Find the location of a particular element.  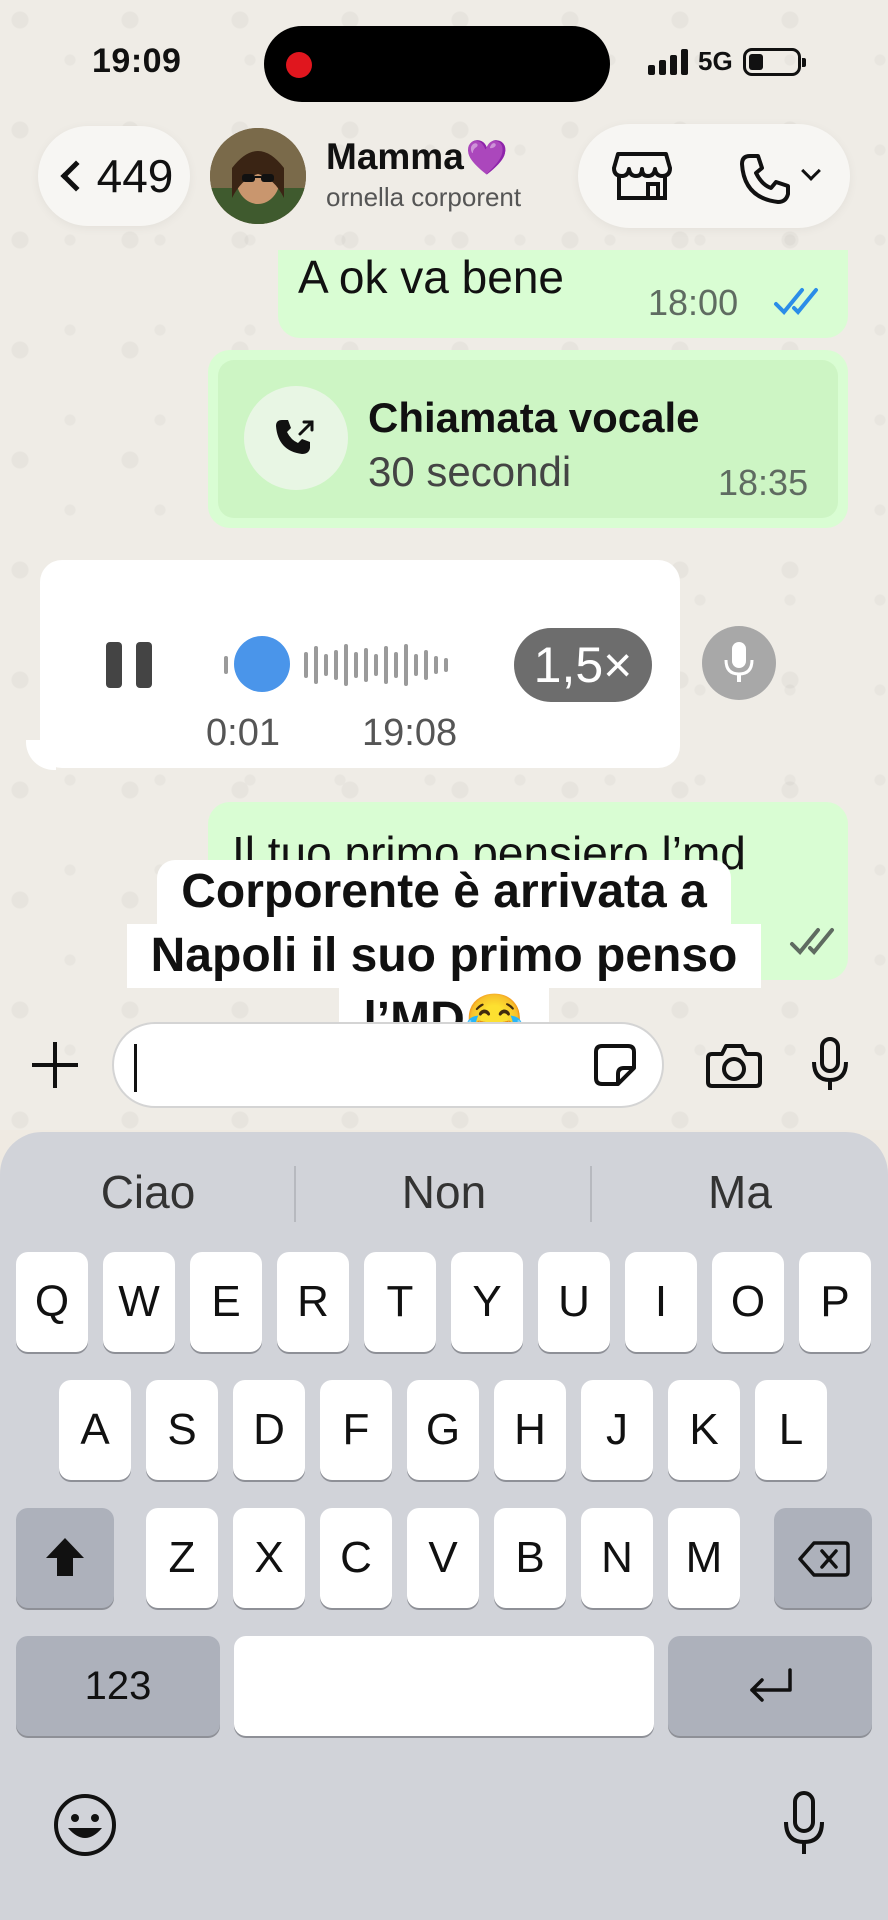

shift-key is located at coordinates (65, 1558).